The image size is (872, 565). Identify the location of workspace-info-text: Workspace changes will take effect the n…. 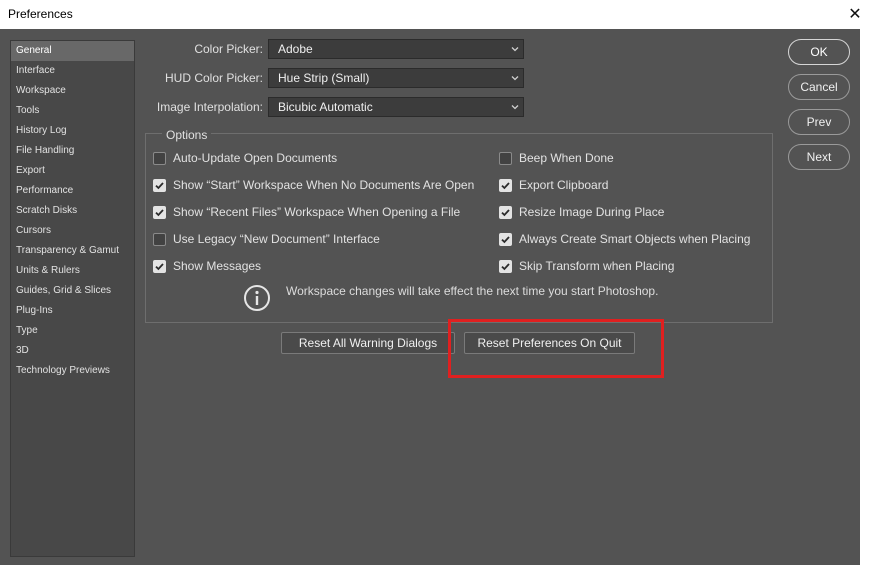
(472, 291).